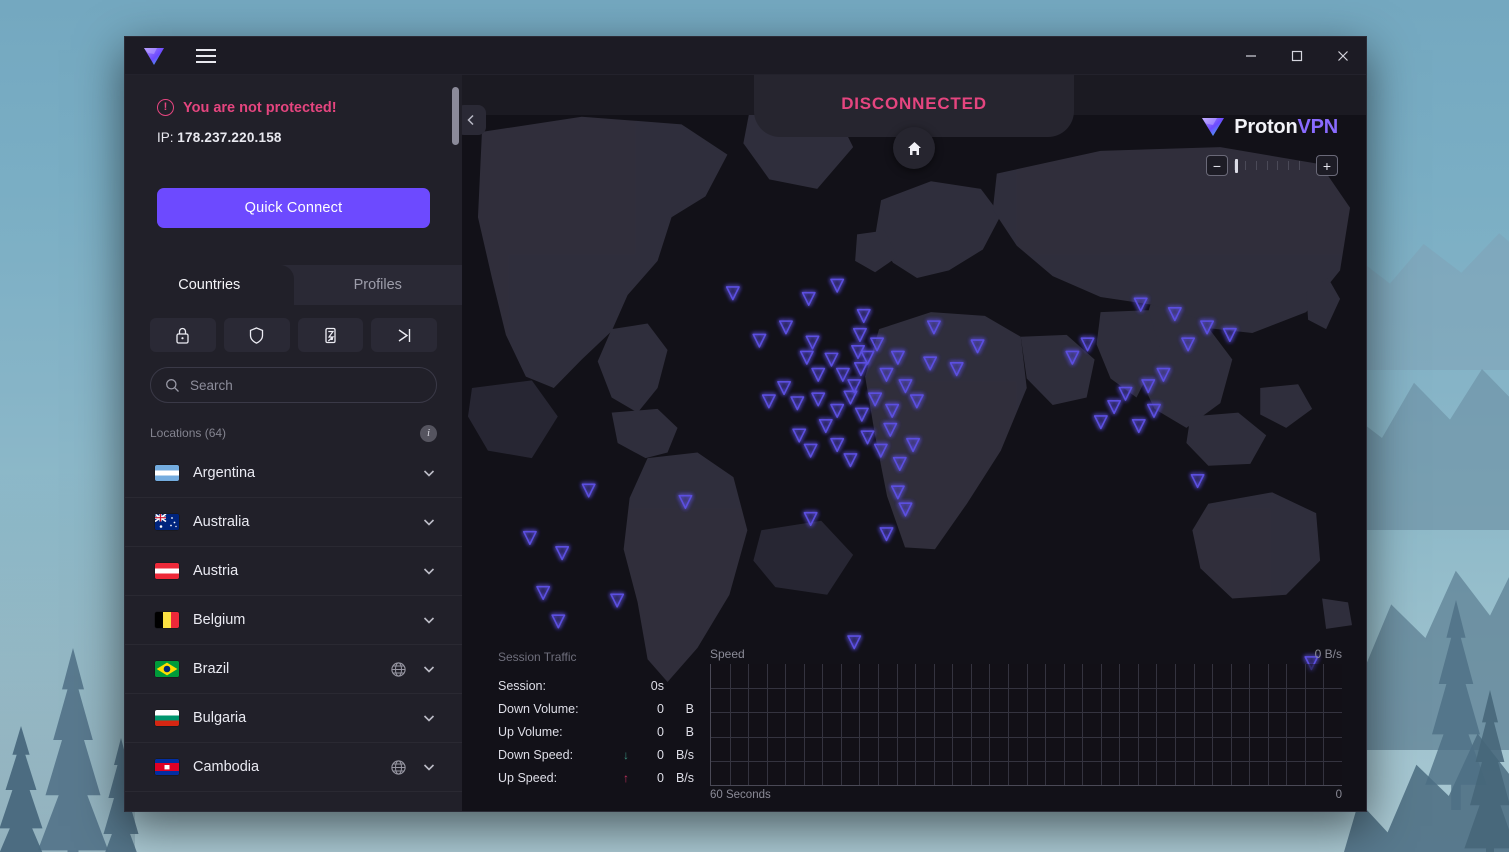 This screenshot has height=852, width=1509. What do you see at coordinates (294, 137) in the screenshot?
I see `ip-address-line: IP: 178.237.220.158` at bounding box center [294, 137].